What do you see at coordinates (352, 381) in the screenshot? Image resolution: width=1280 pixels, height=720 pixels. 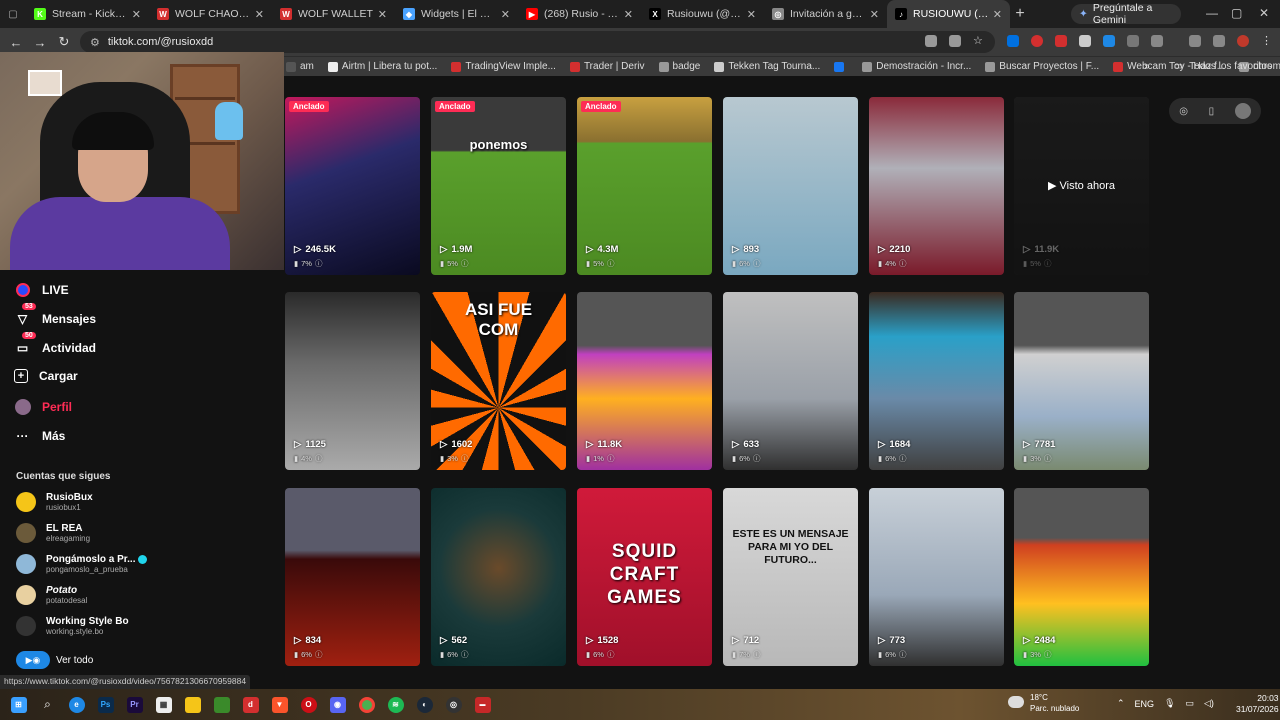 I see `video-card: ▷ 1125 ▮ 4% ⓘ` at bounding box center [352, 381].